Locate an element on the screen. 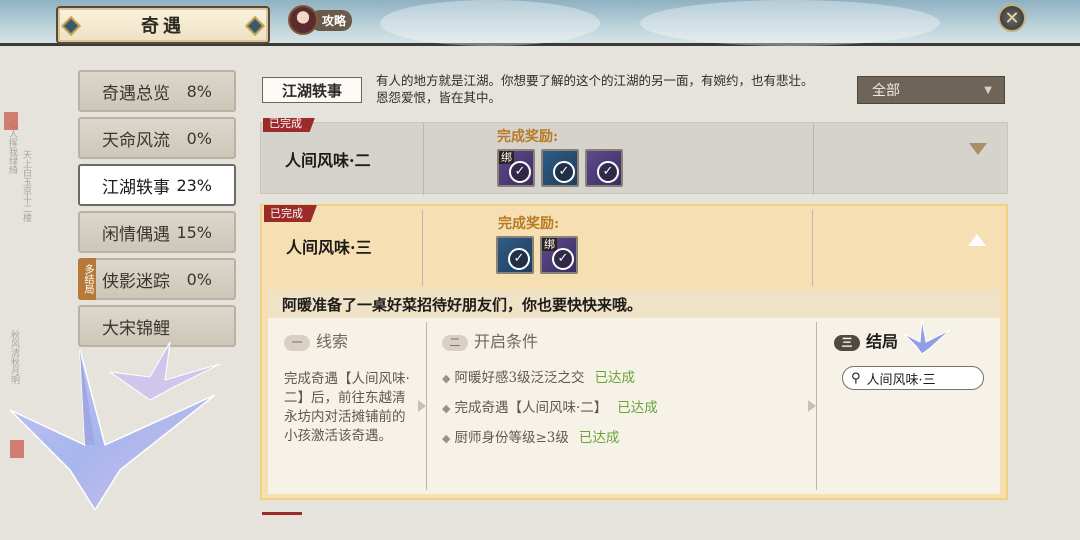 Image resolution: width=1080 pixels, height=540 pixels. sidebar-item-percent: 23% is located at coordinates (194, 185).